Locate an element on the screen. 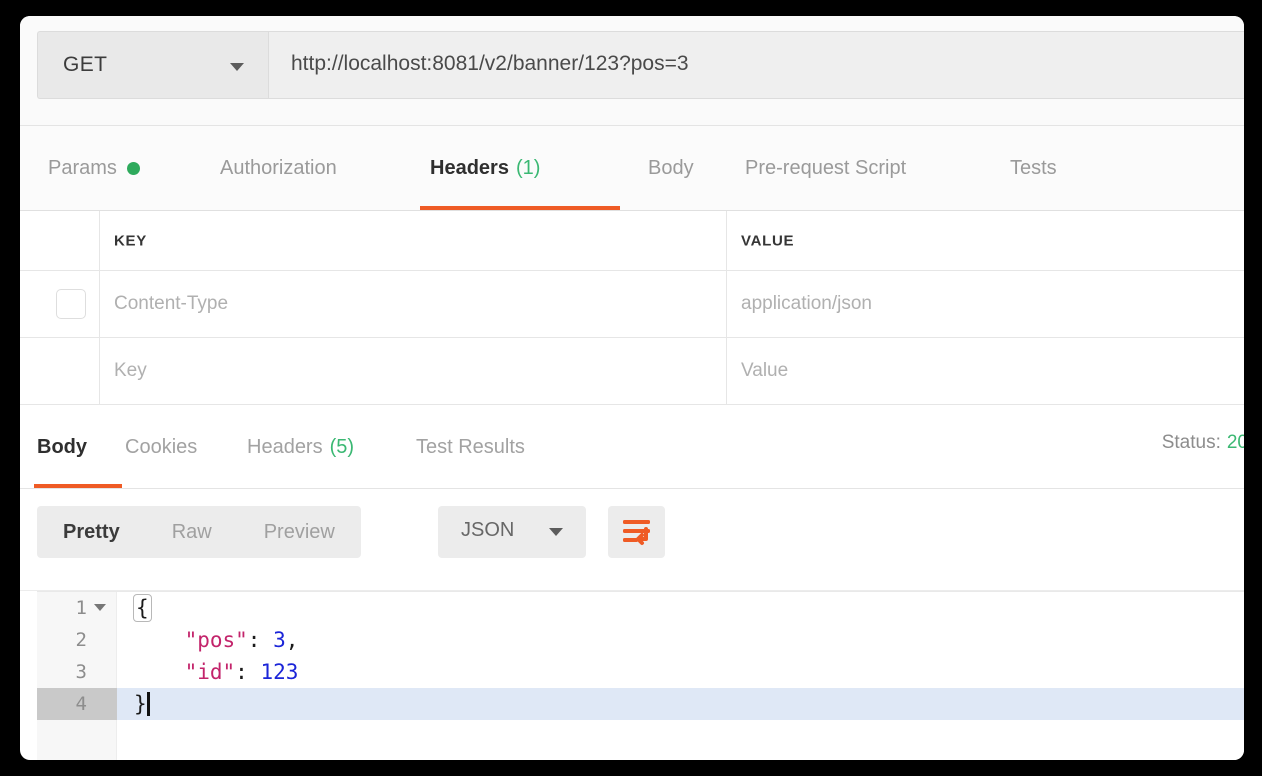 This screenshot has width=1262, height=776. header-enable-checkbox is located at coordinates (71, 304).